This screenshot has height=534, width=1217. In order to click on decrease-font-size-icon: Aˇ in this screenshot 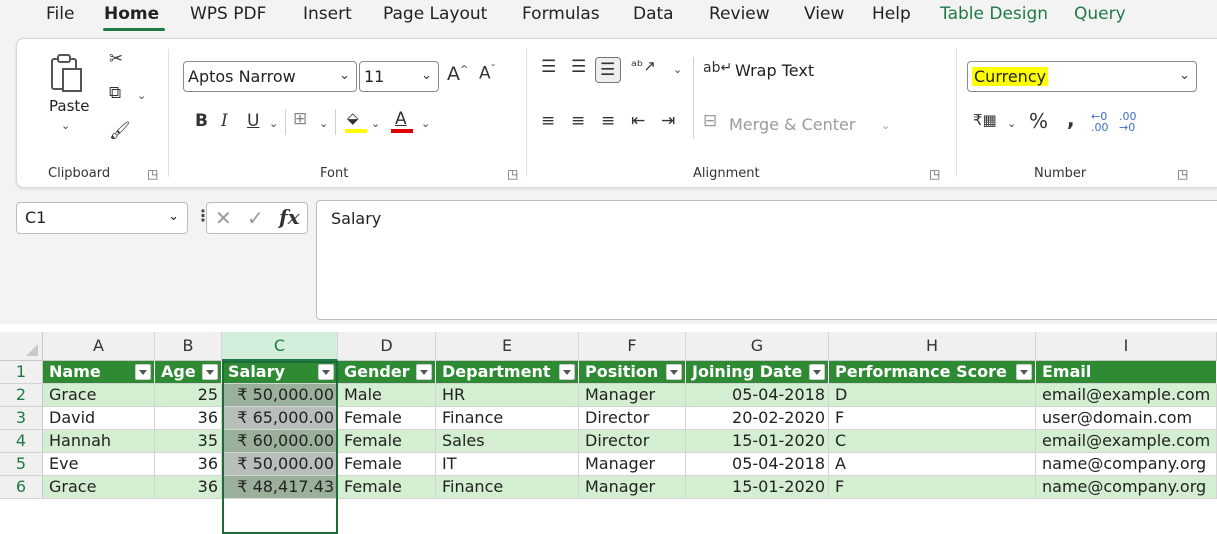, I will do `click(487, 74)`.